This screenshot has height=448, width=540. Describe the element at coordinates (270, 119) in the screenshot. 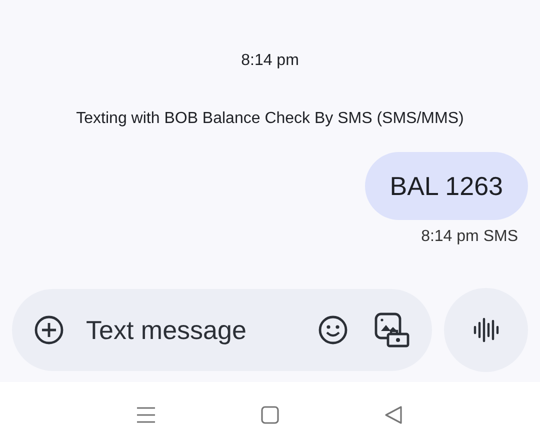

I see `conversation-info: Texting with BOB Balance Check By SMS (SMS/MMS)` at that location.